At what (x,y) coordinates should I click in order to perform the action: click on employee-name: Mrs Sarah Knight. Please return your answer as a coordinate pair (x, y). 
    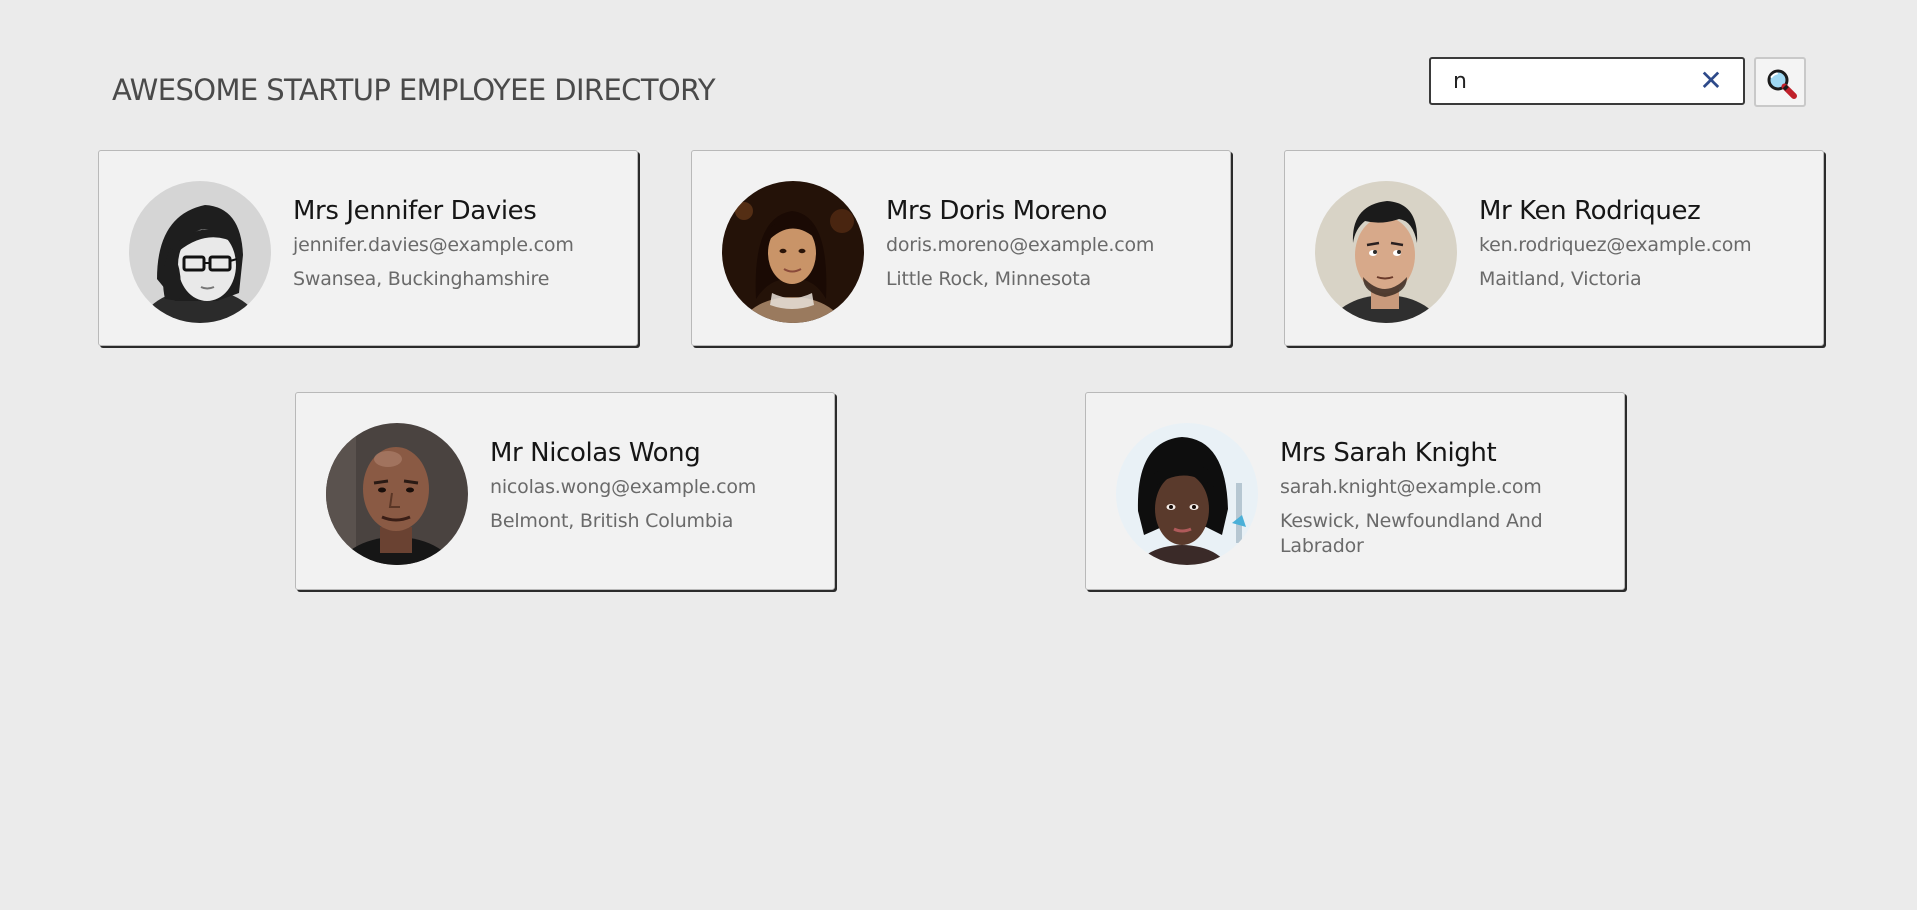
    Looking at the image, I should click on (1388, 453).